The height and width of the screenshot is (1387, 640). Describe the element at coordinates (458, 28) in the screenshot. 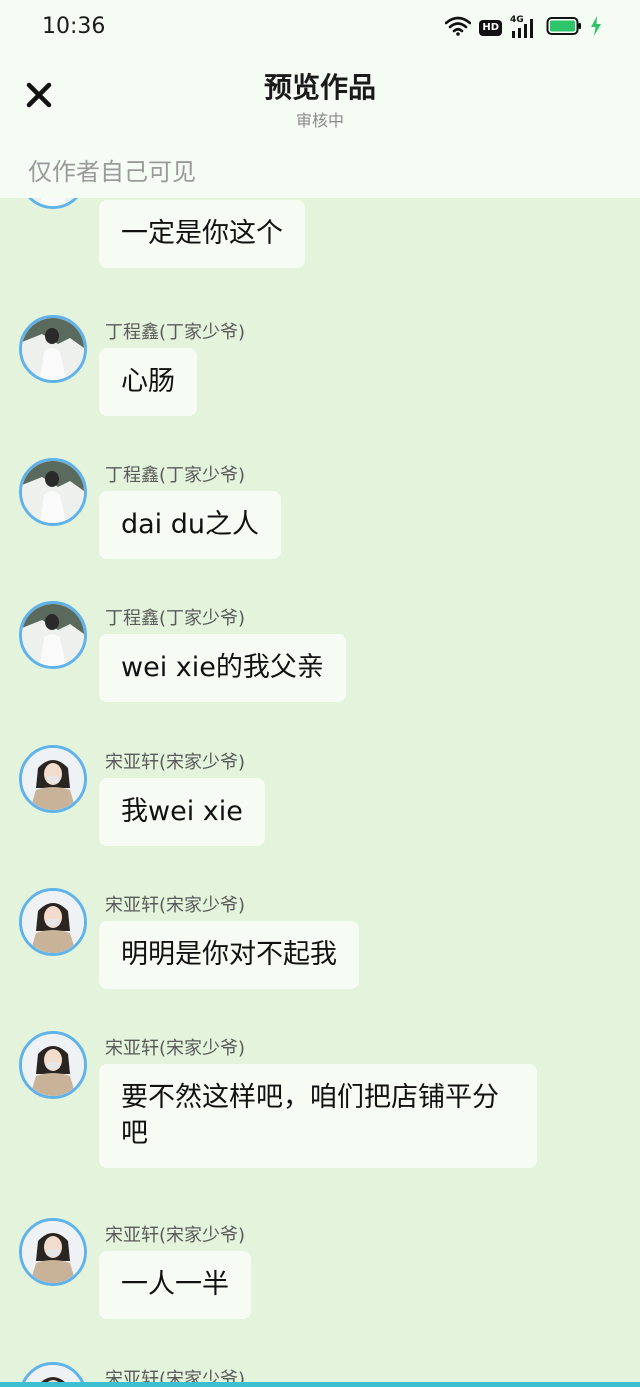

I see `wifi-icon` at that location.